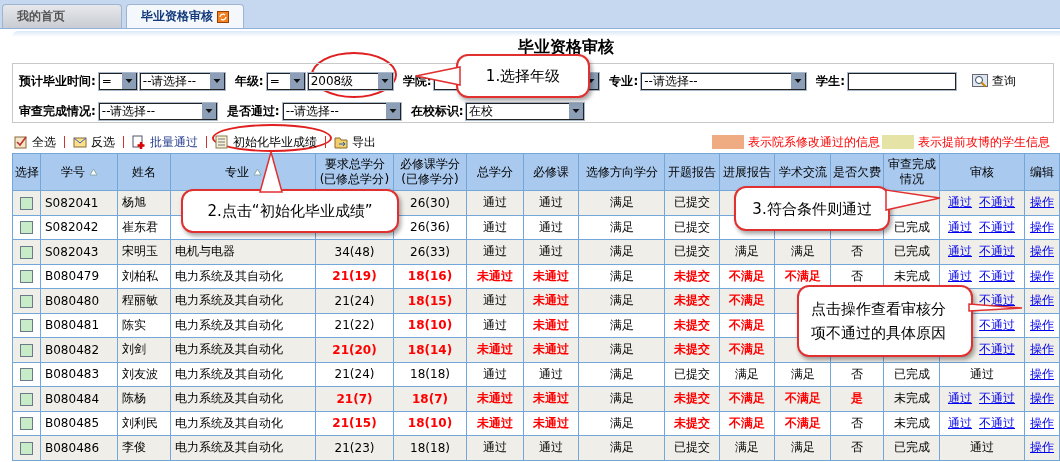  What do you see at coordinates (885, 321) in the screenshot?
I see `callout: 点击操作查看审核分项不通过的具体原因` at bounding box center [885, 321].